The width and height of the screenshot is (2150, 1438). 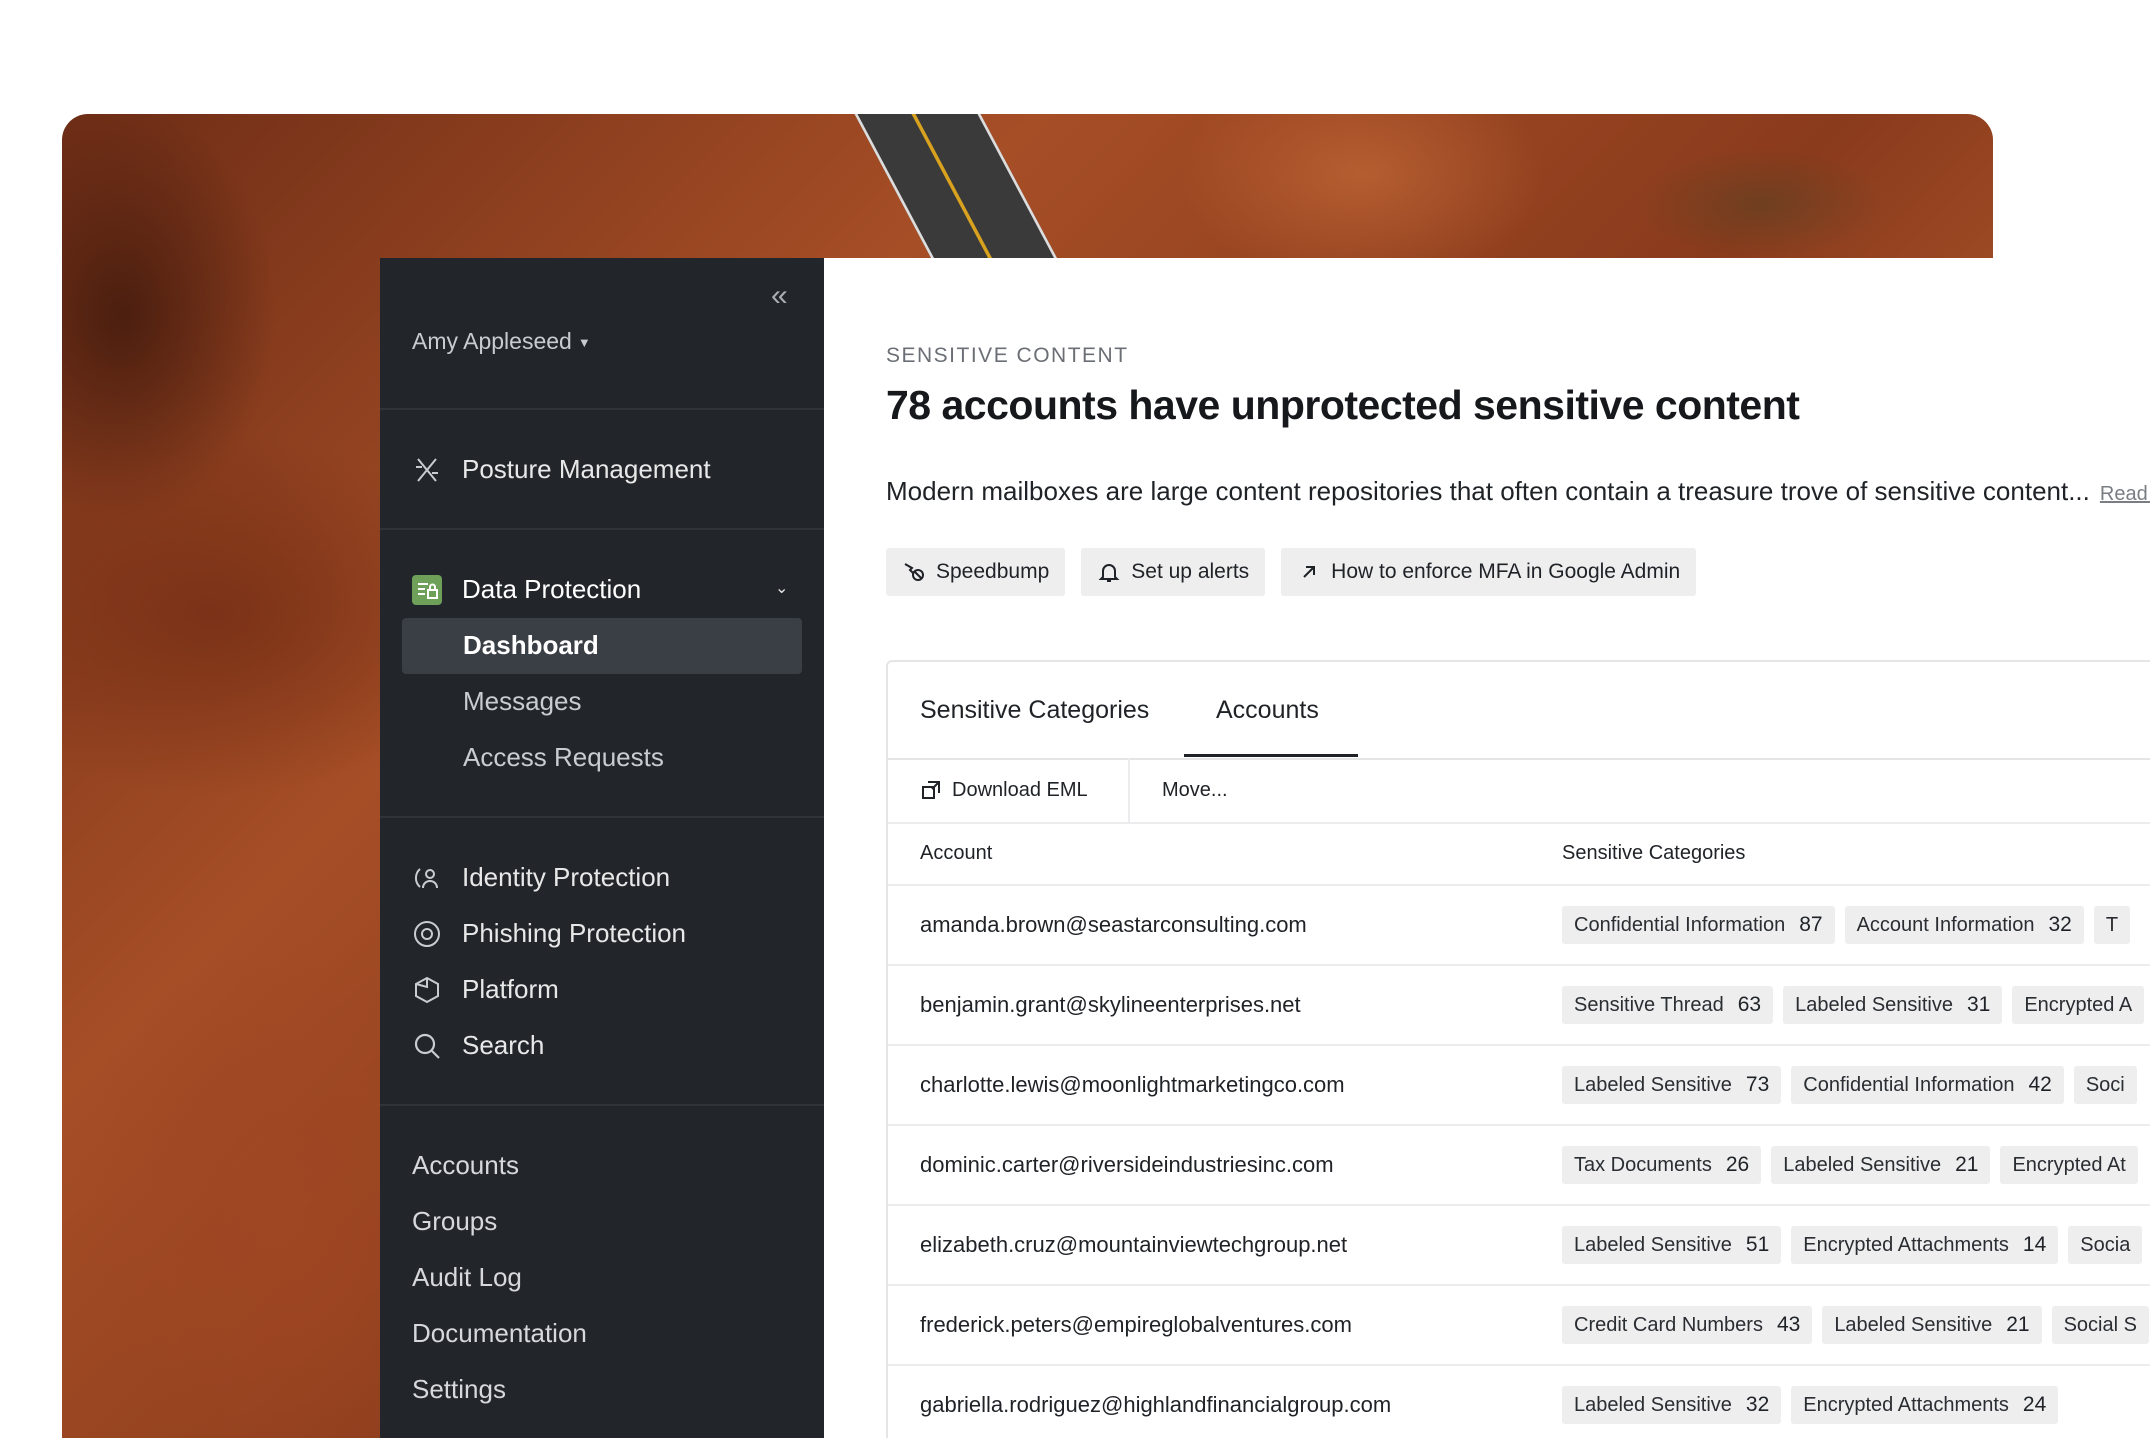 What do you see at coordinates (586, 469) in the screenshot?
I see `nav-label: Posture Management` at bounding box center [586, 469].